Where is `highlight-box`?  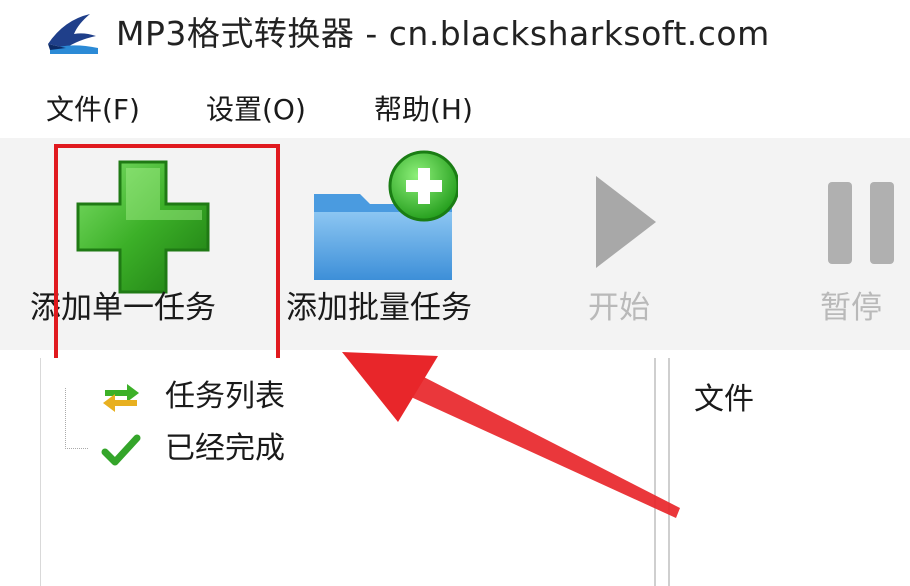
highlight-box is located at coordinates (167, 253).